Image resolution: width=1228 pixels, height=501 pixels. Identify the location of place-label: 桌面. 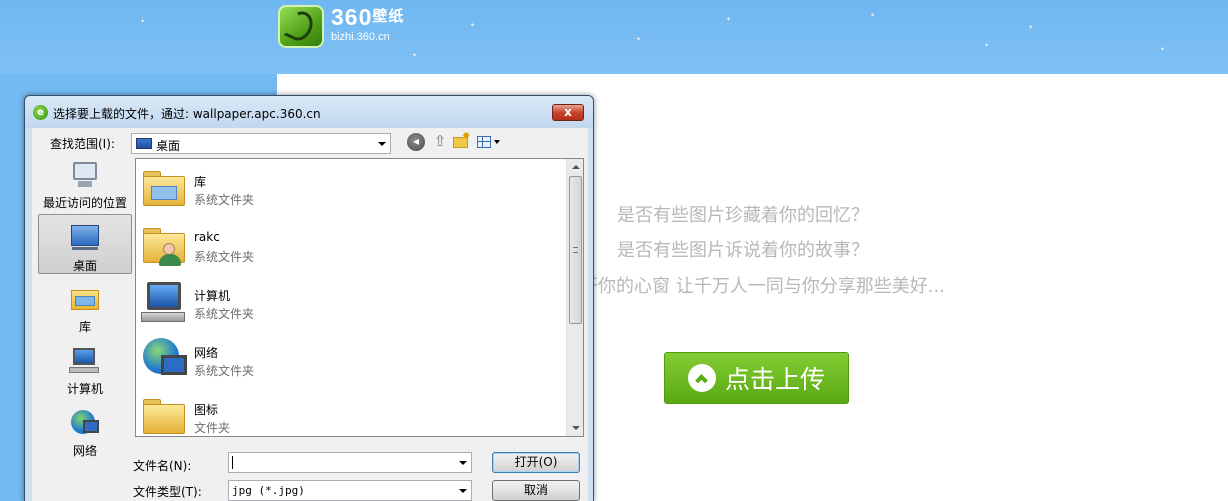
(84, 266).